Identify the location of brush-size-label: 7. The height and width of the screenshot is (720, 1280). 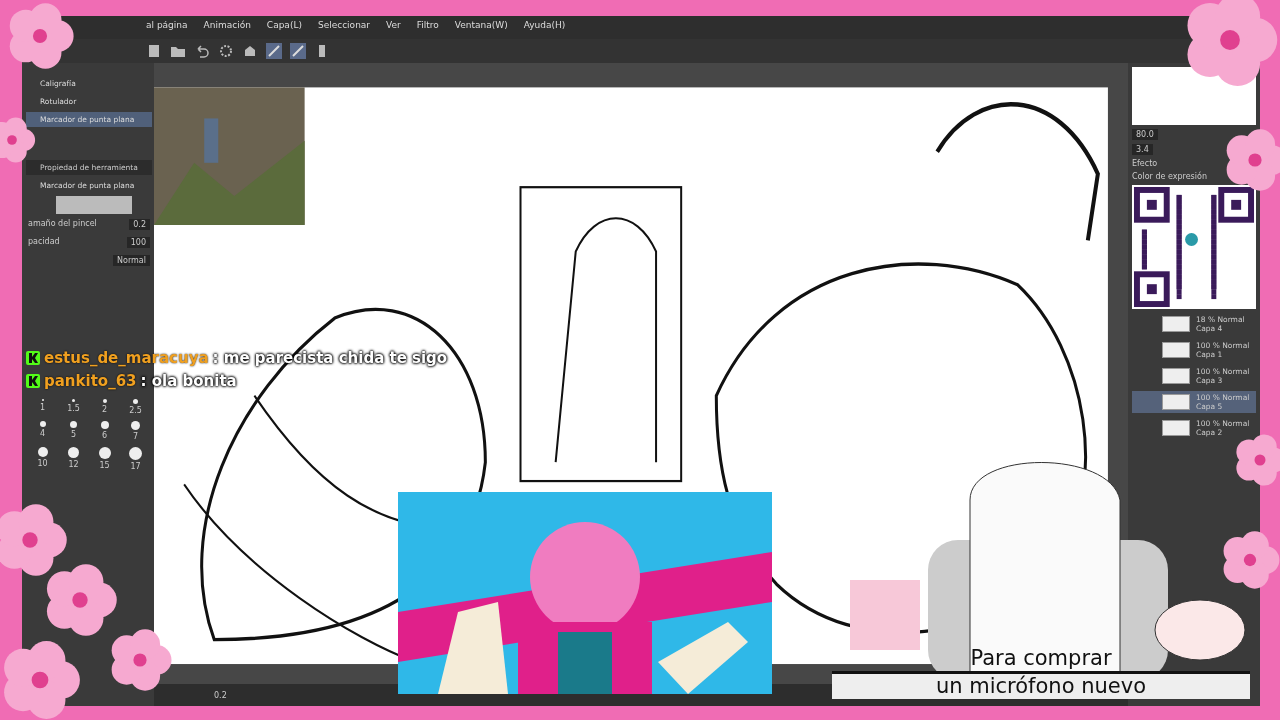
(135, 436).